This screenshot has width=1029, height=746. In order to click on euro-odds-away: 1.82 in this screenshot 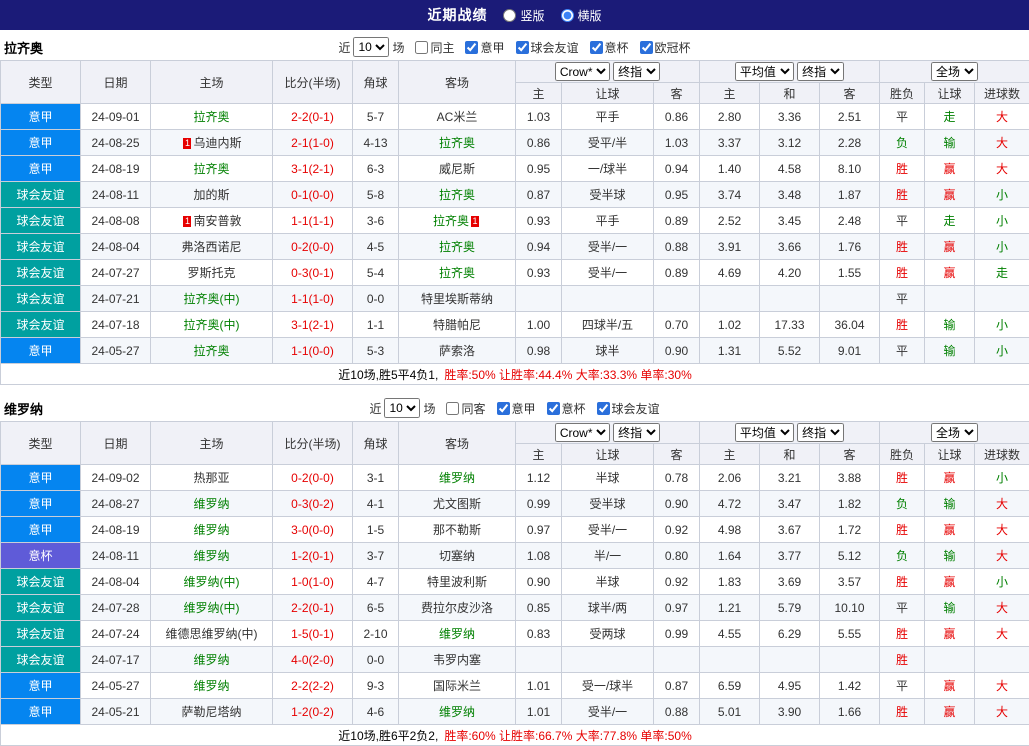, I will do `click(850, 504)`.